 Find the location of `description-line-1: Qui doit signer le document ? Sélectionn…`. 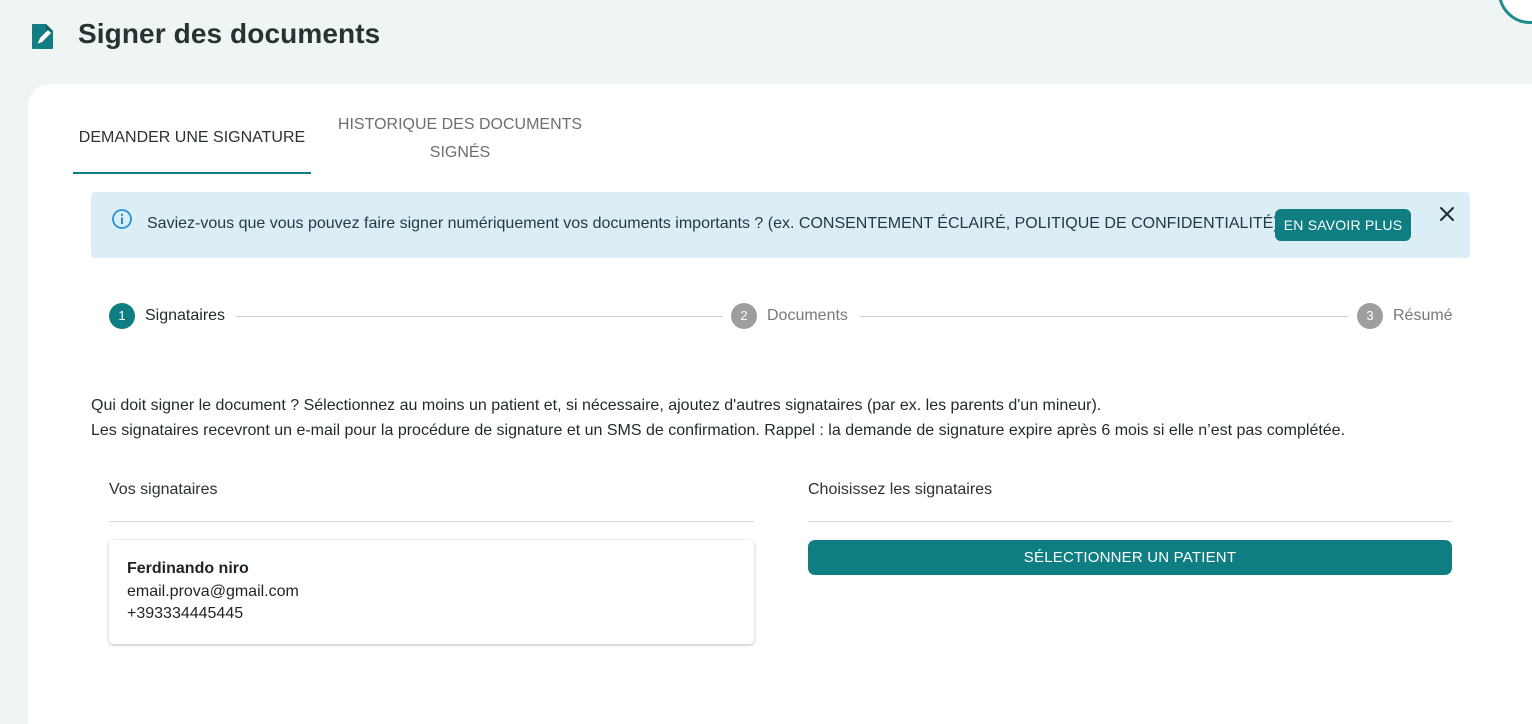

description-line-1: Qui doit signer le document ? Sélectionn… is located at coordinates (596, 405).